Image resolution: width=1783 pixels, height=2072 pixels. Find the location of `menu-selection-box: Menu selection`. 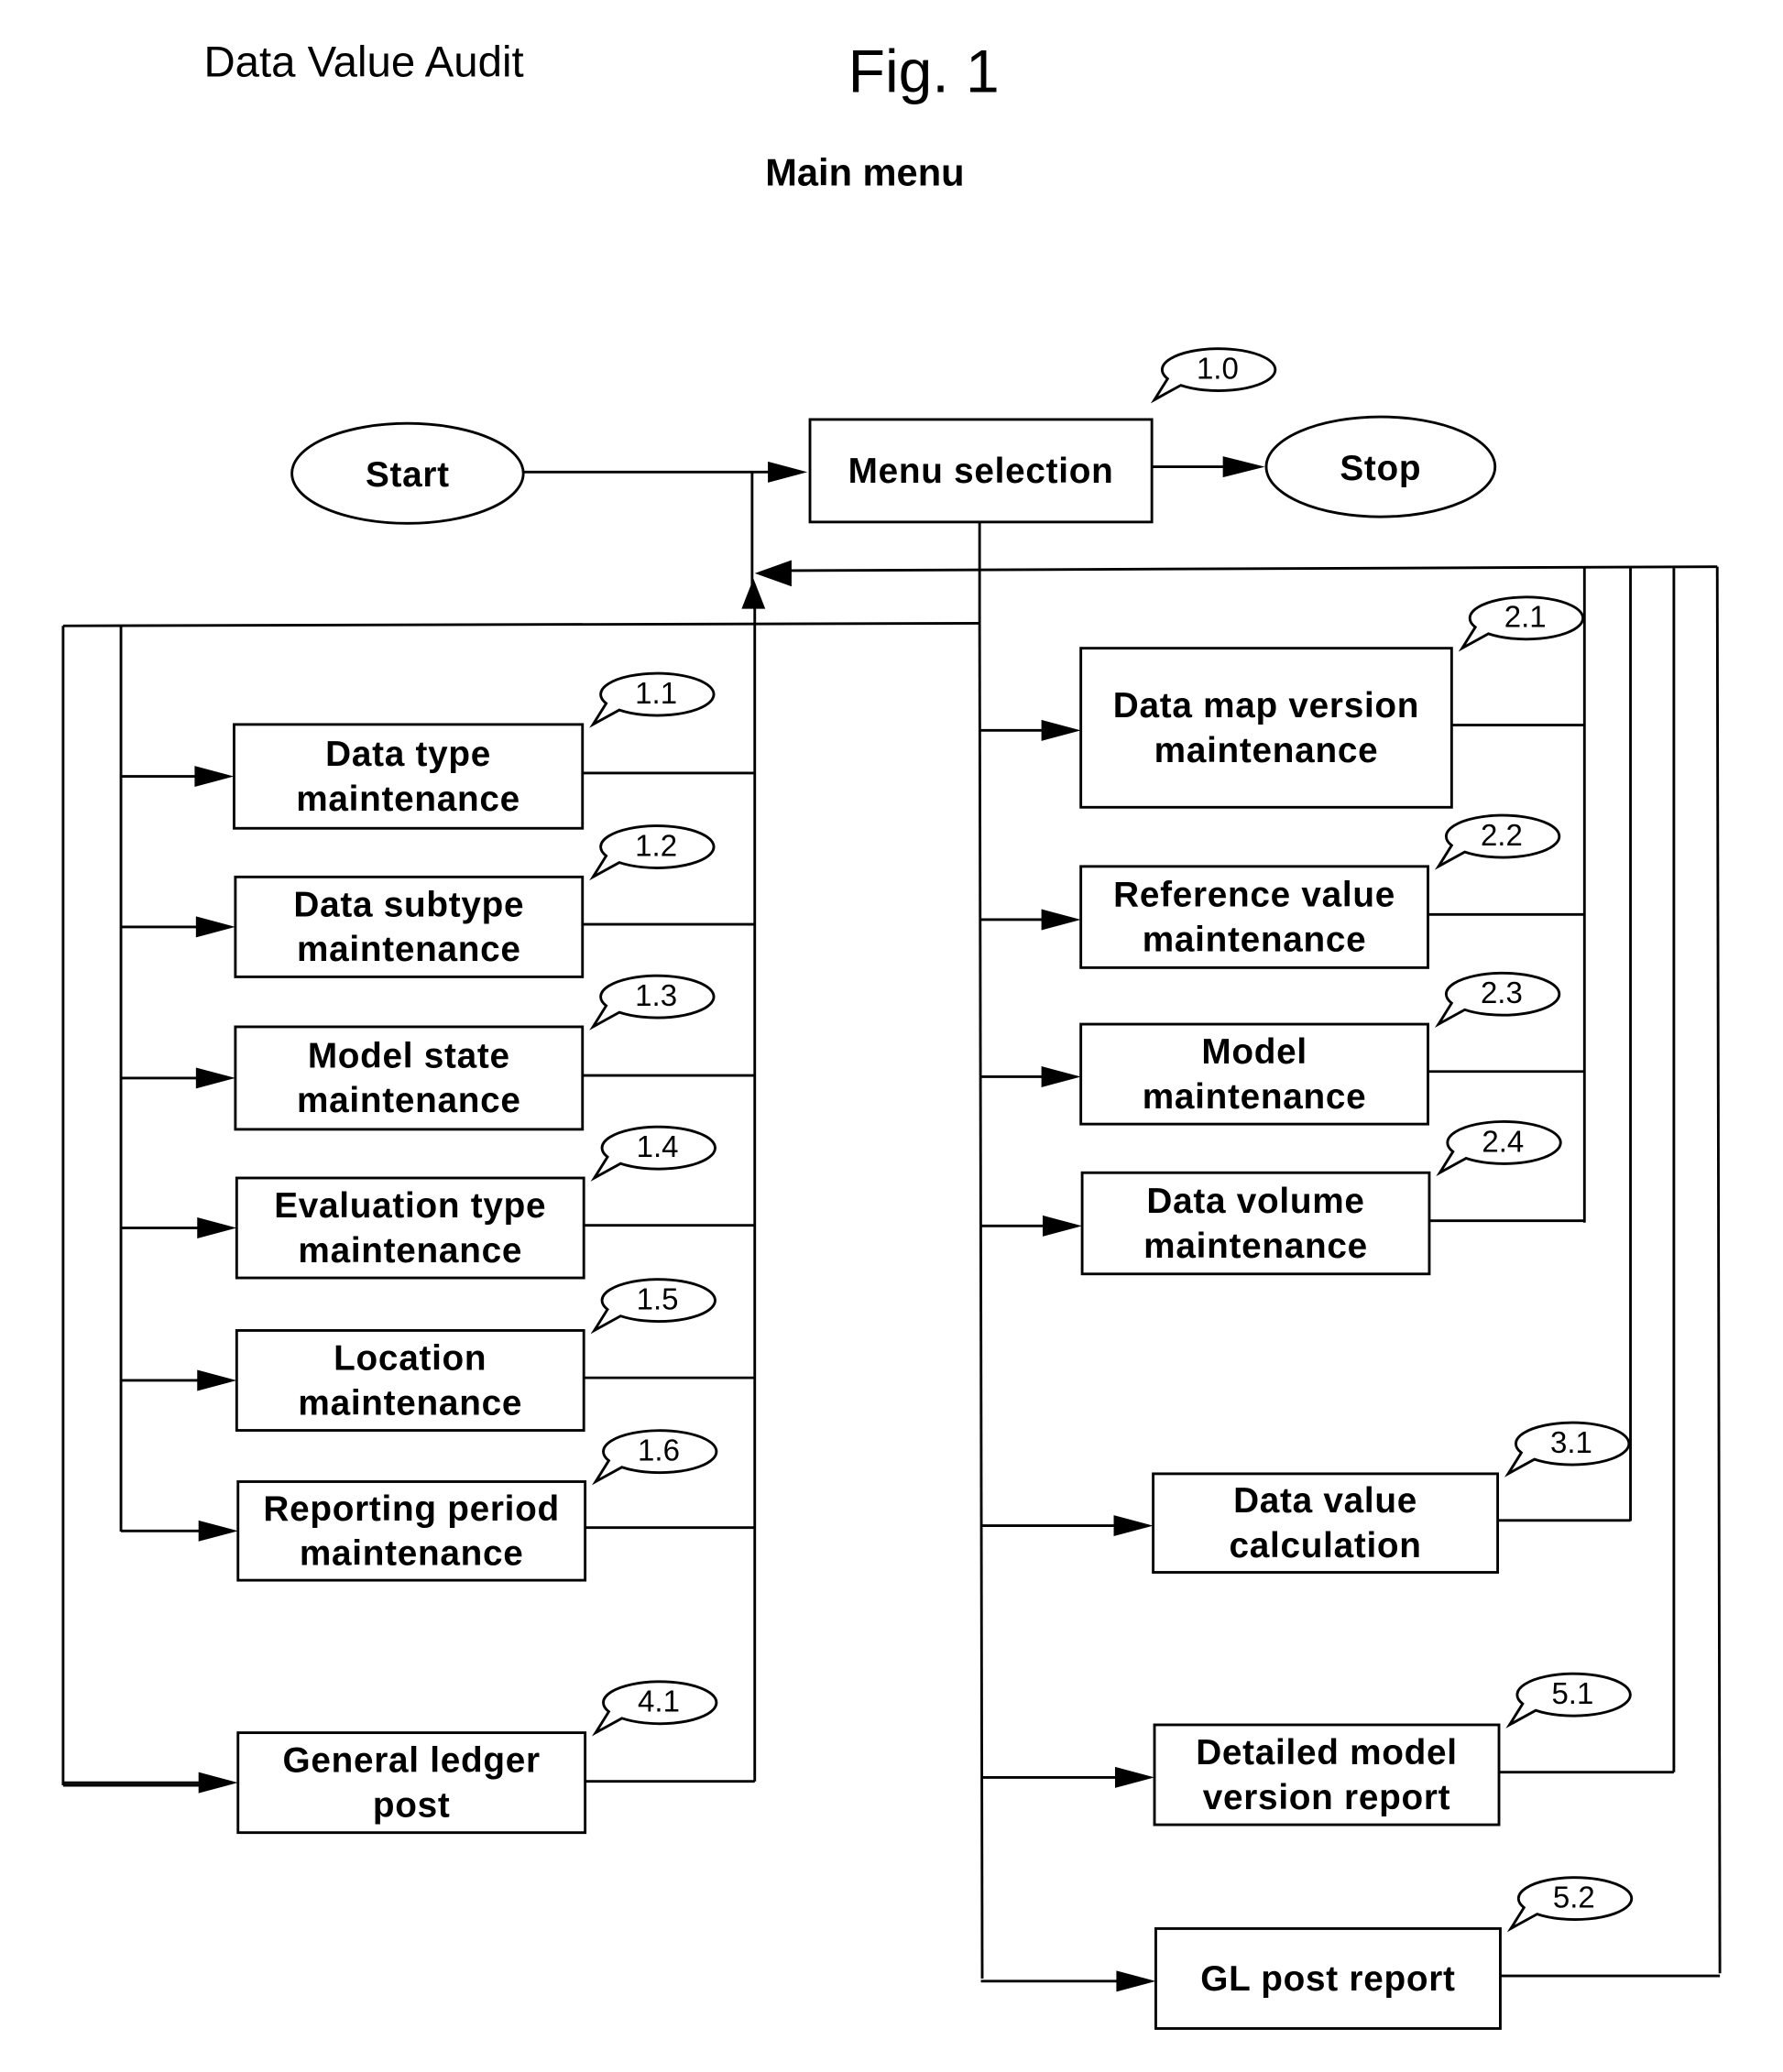

menu-selection-box: Menu selection is located at coordinates (981, 471).